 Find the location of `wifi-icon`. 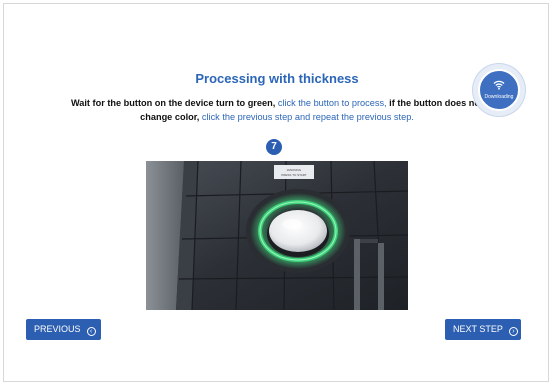

wifi-icon is located at coordinates (499, 85).